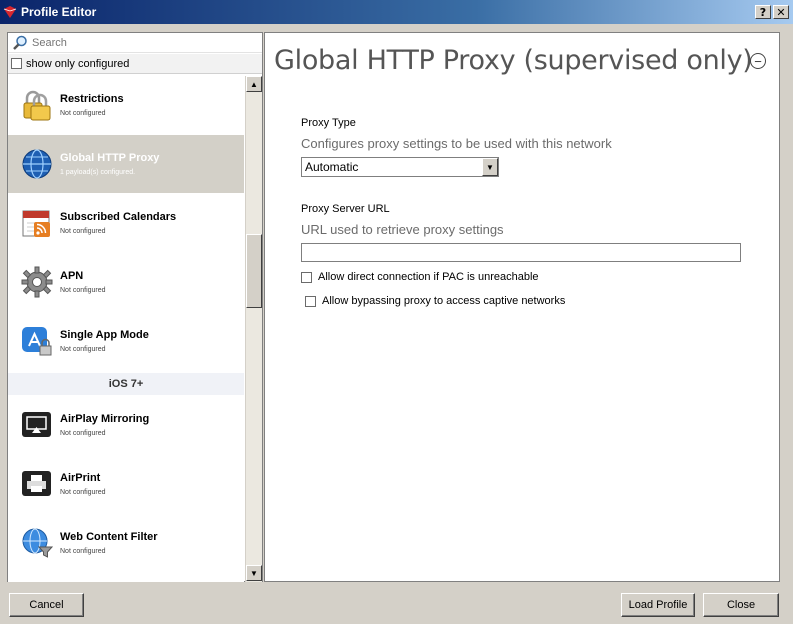  I want to click on calendar-icon, so click(36, 223).